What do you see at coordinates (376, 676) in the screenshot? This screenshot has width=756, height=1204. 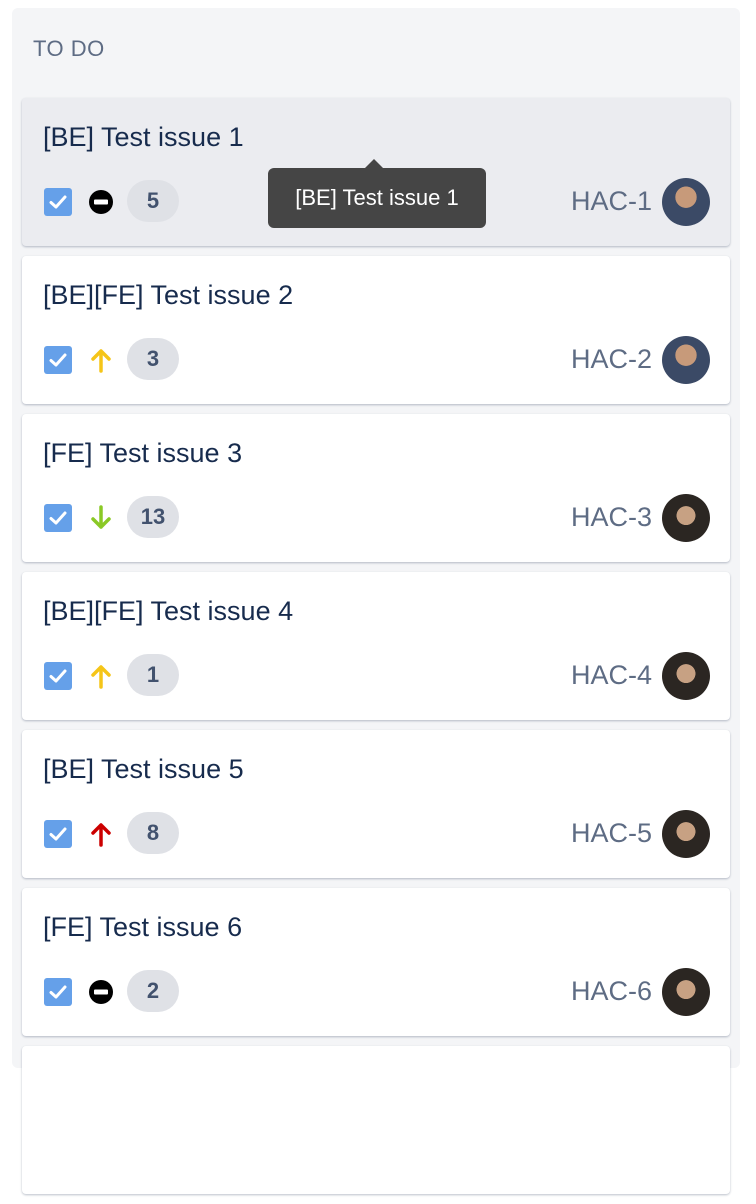 I see `card-footer: 1 HAC-4` at bounding box center [376, 676].